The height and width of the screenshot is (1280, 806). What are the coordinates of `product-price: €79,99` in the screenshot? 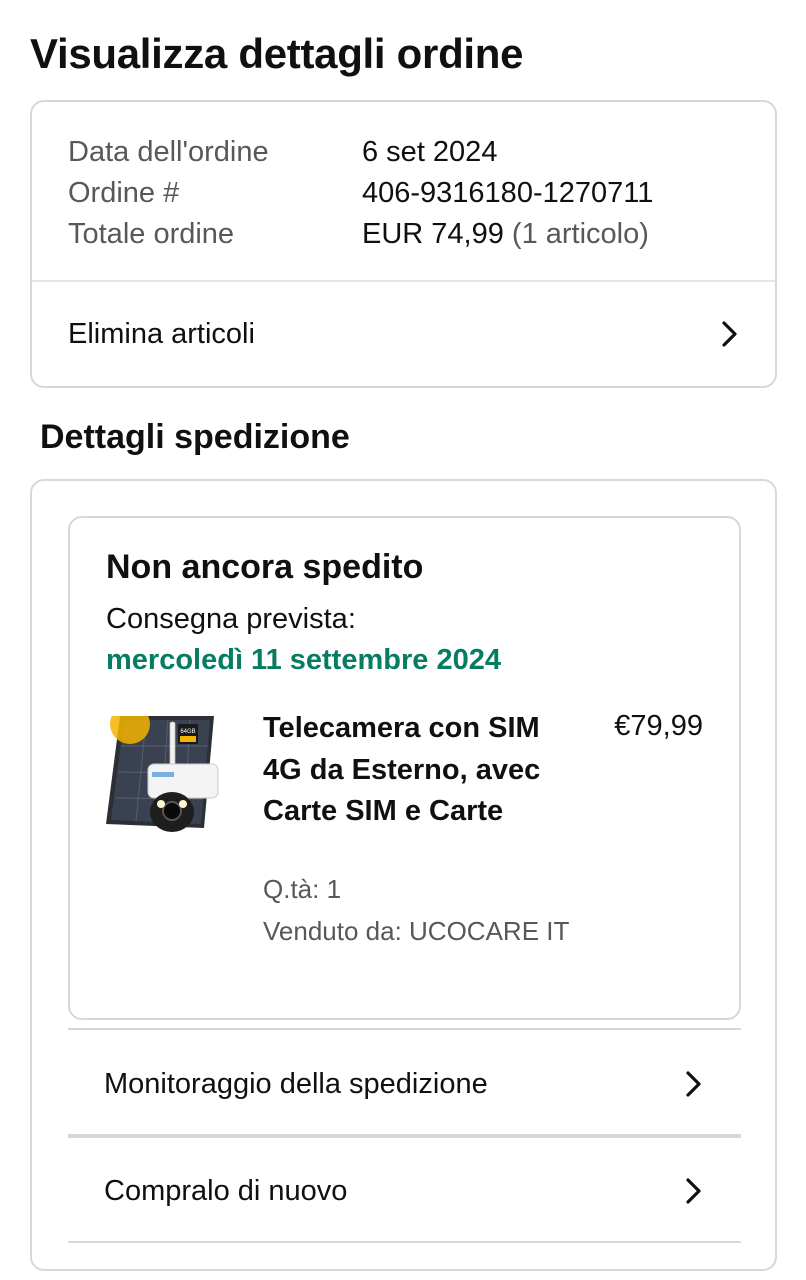 It's located at (658, 726).